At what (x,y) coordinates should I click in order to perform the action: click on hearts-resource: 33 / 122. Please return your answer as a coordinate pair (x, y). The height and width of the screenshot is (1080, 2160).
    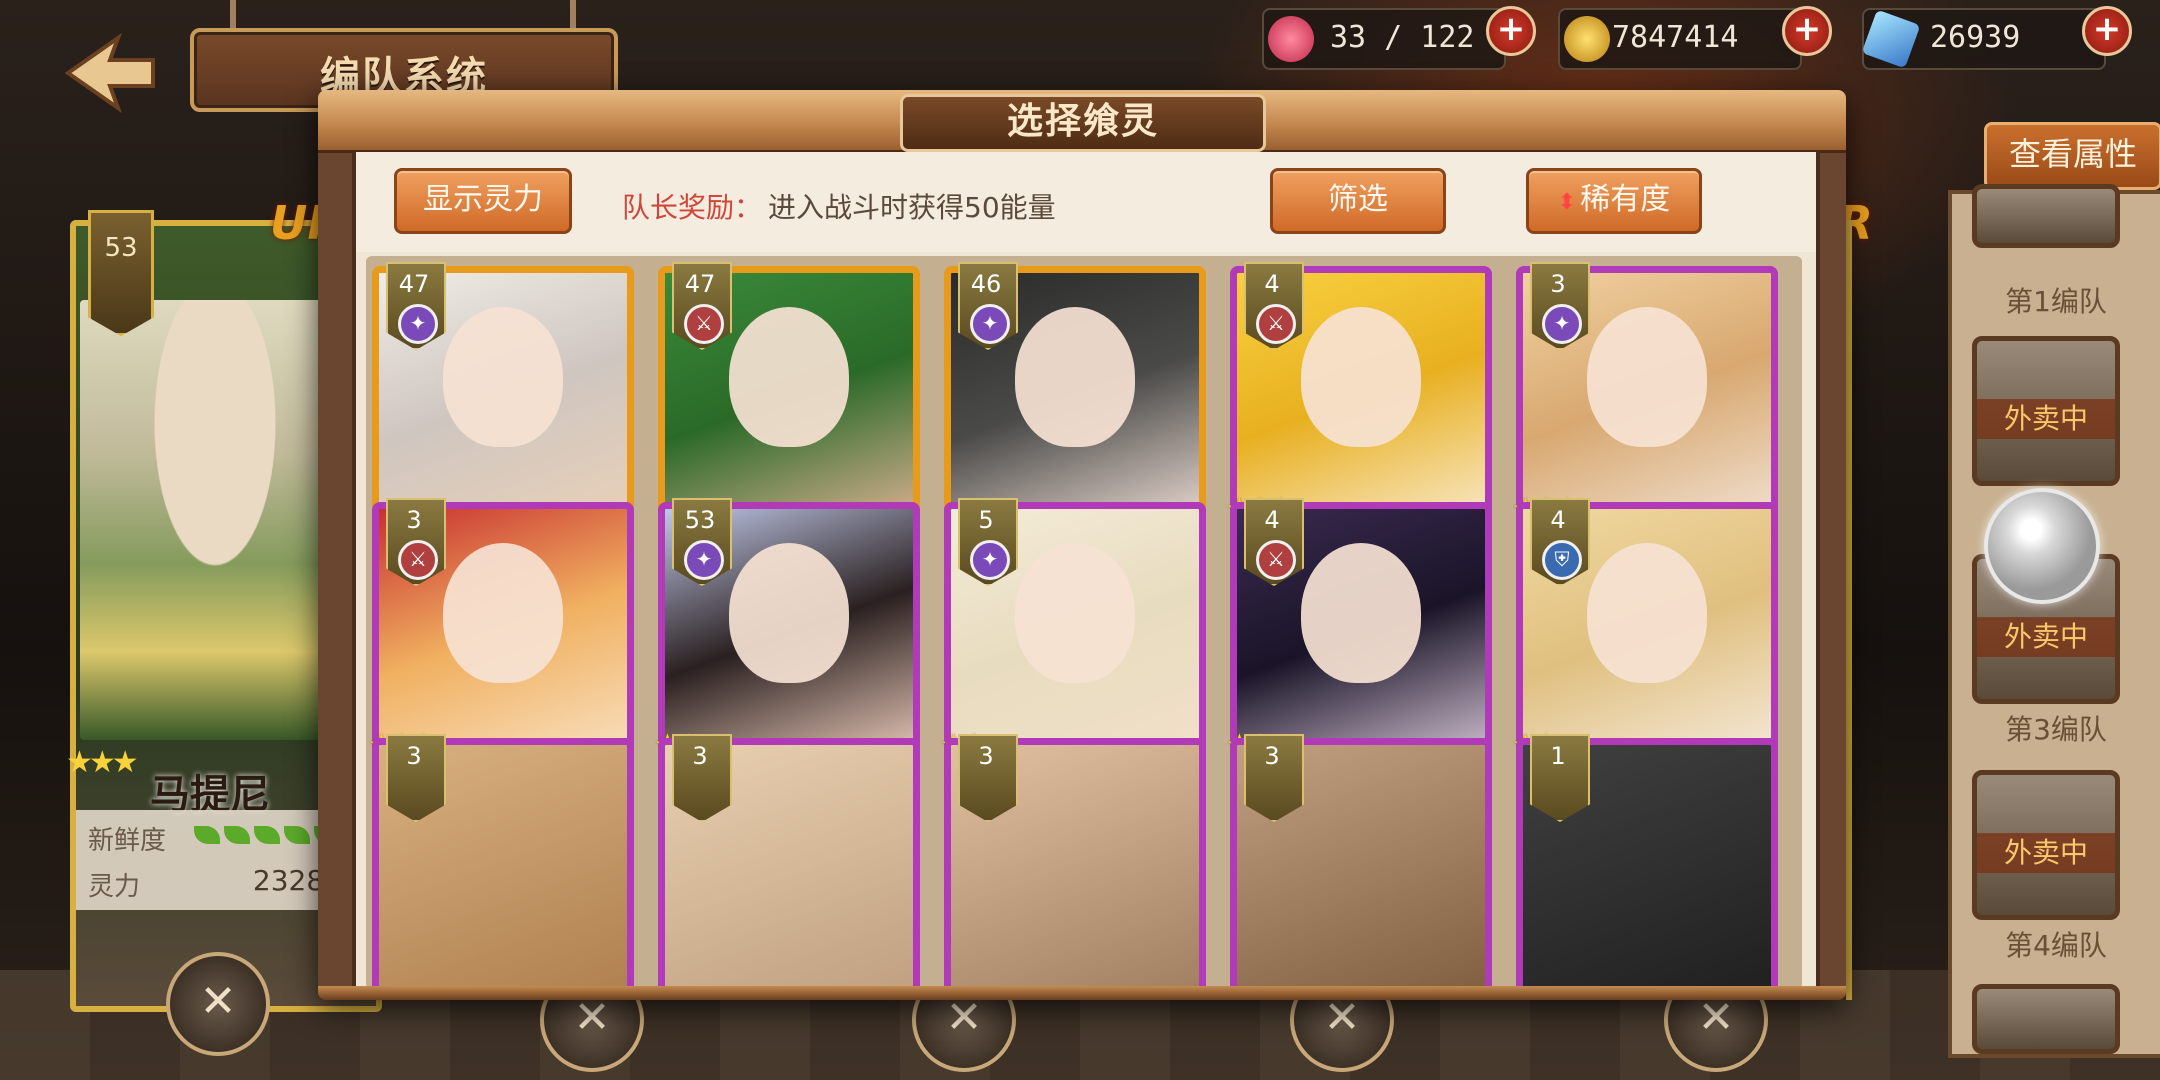
    Looking at the image, I should click on (1384, 39).